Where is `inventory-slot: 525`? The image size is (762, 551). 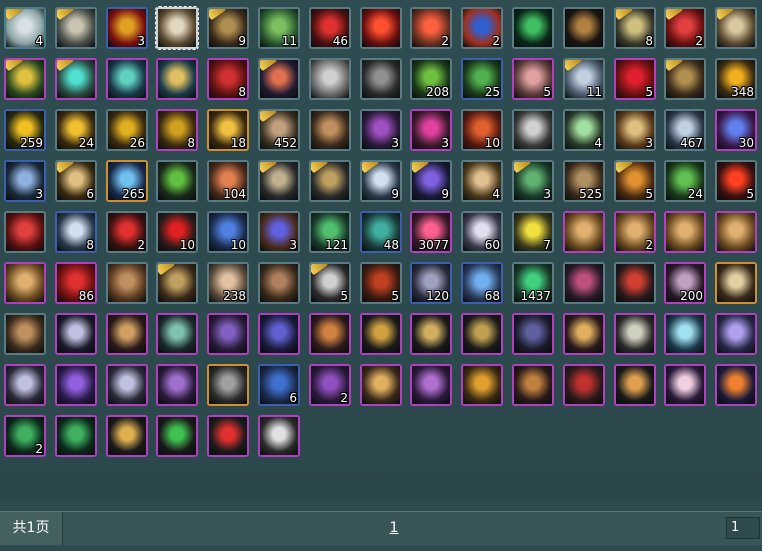 inventory-slot: 525 is located at coordinates (584, 181).